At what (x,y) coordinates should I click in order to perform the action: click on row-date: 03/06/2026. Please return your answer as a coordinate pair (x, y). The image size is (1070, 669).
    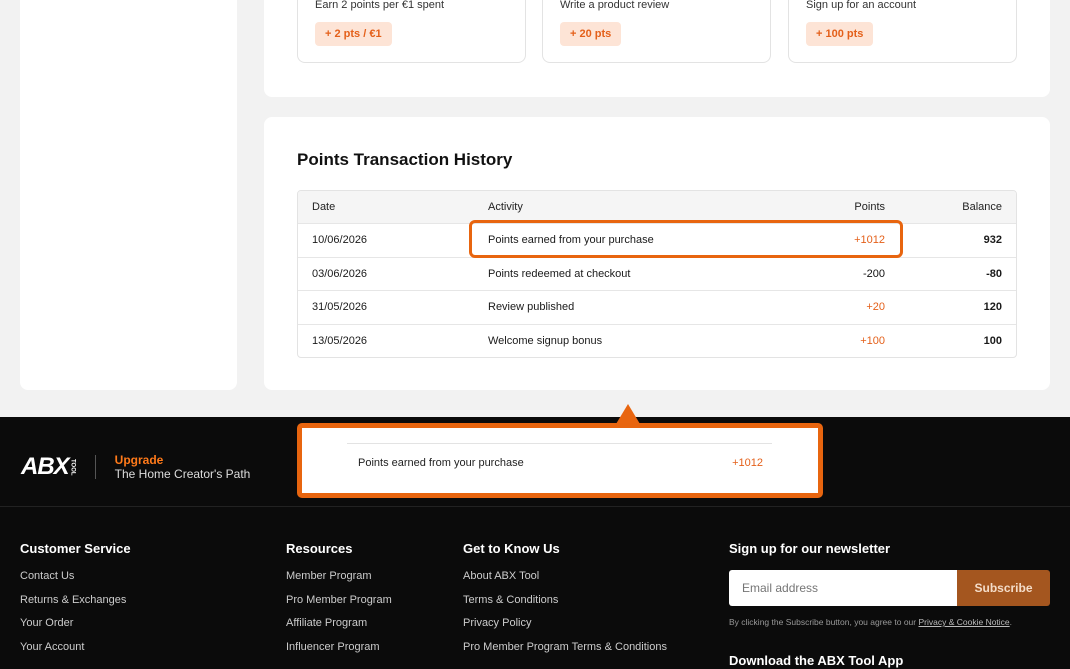
    Looking at the image, I should click on (340, 273).